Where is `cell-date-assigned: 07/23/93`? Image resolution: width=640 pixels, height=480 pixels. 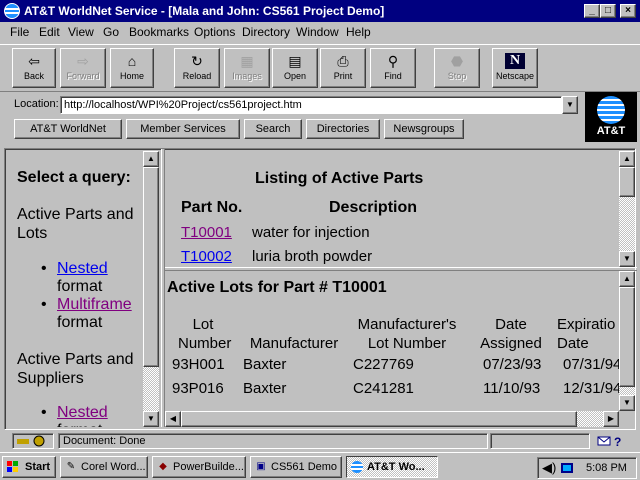 cell-date-assigned: 07/23/93 is located at coordinates (512, 364).